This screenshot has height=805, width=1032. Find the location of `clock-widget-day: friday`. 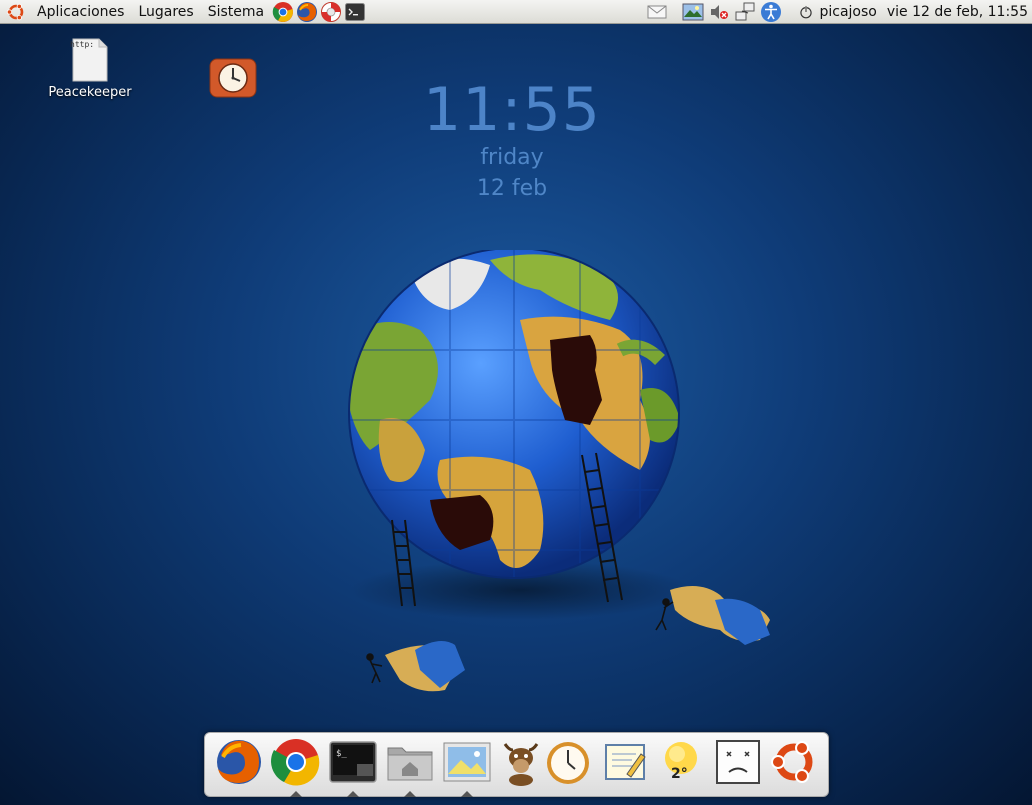

clock-widget-day: friday is located at coordinates (512, 157).